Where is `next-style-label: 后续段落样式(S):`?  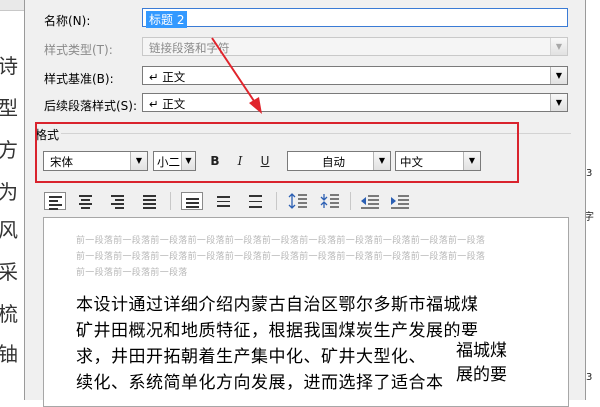 next-style-label: 后续段落样式(S): is located at coordinates (91, 106).